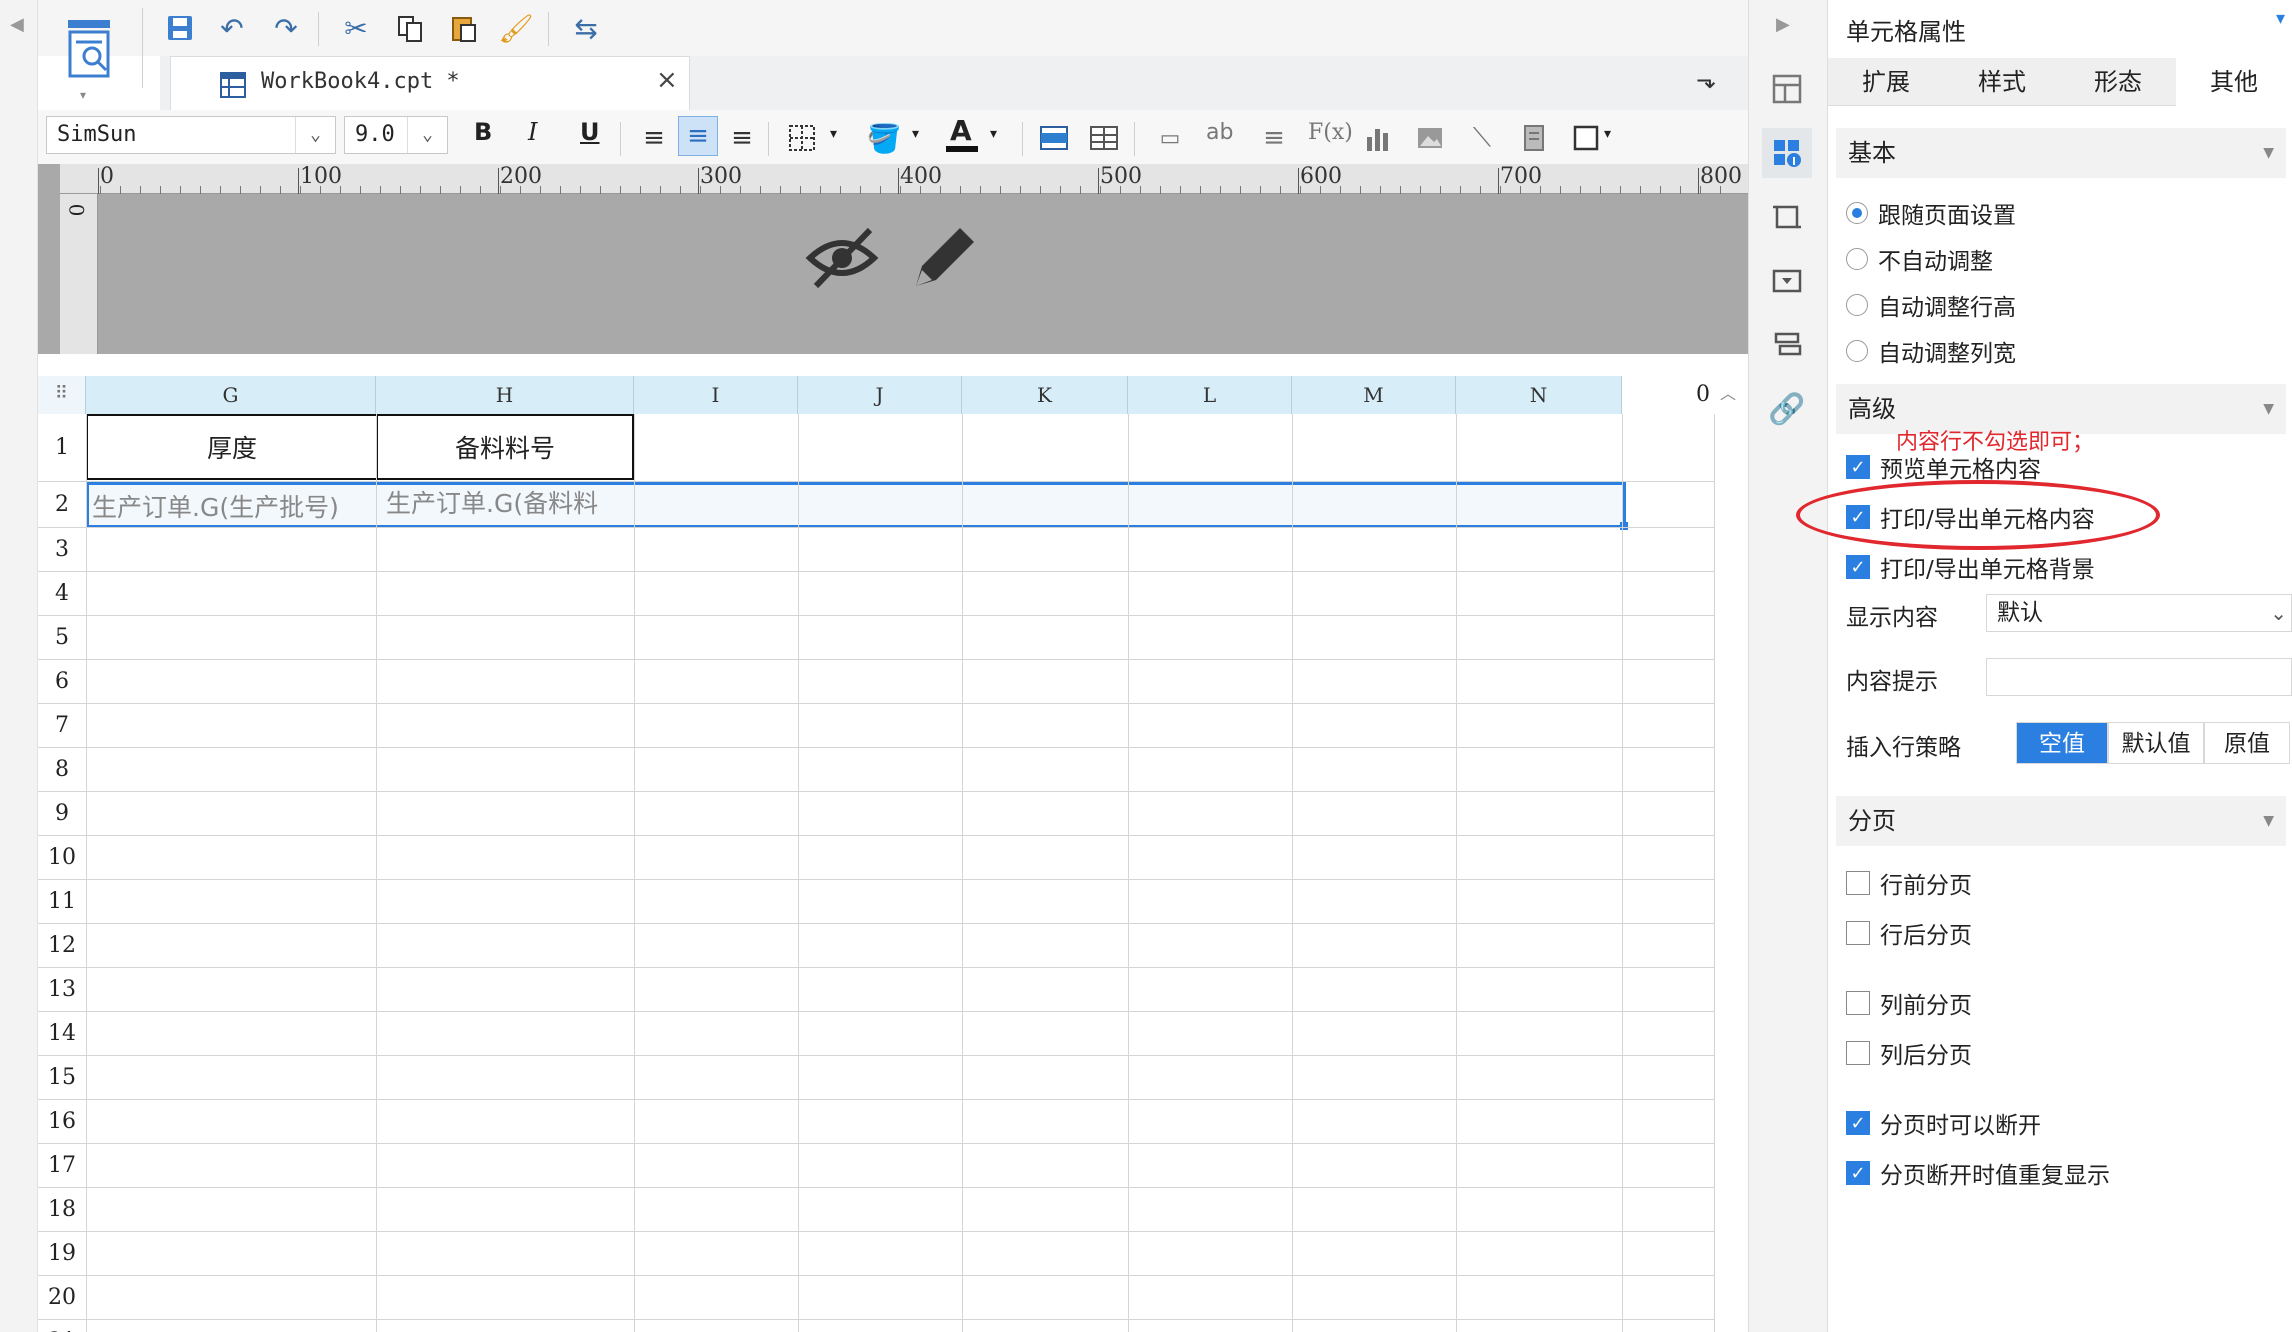 Image resolution: width=2292 pixels, height=1332 pixels. I want to click on close-tab-icon: ×, so click(667, 80).